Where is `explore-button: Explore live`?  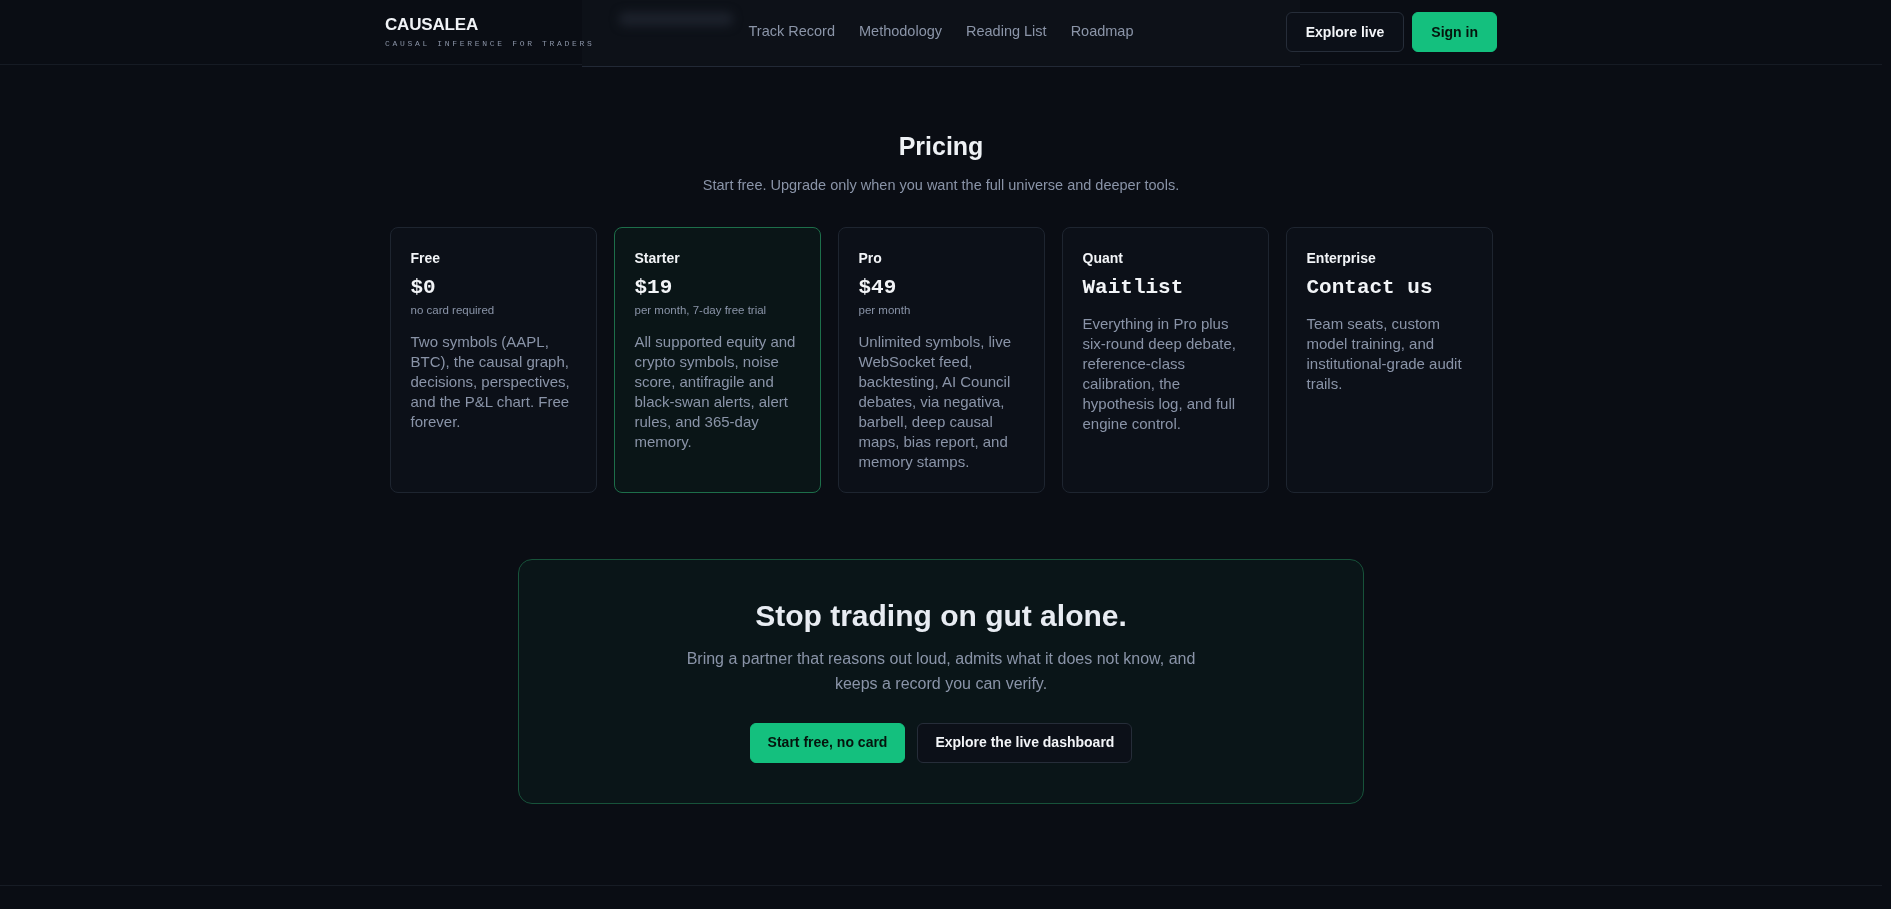 explore-button: Explore live is located at coordinates (1345, 32).